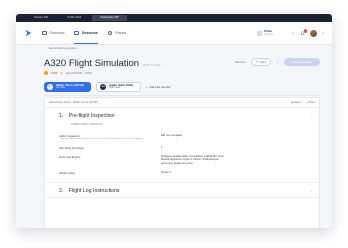 Image resolution: width=348 pixels, height=248 pixels. I want to click on chevron-down-icon: ⌄, so click(311, 191).